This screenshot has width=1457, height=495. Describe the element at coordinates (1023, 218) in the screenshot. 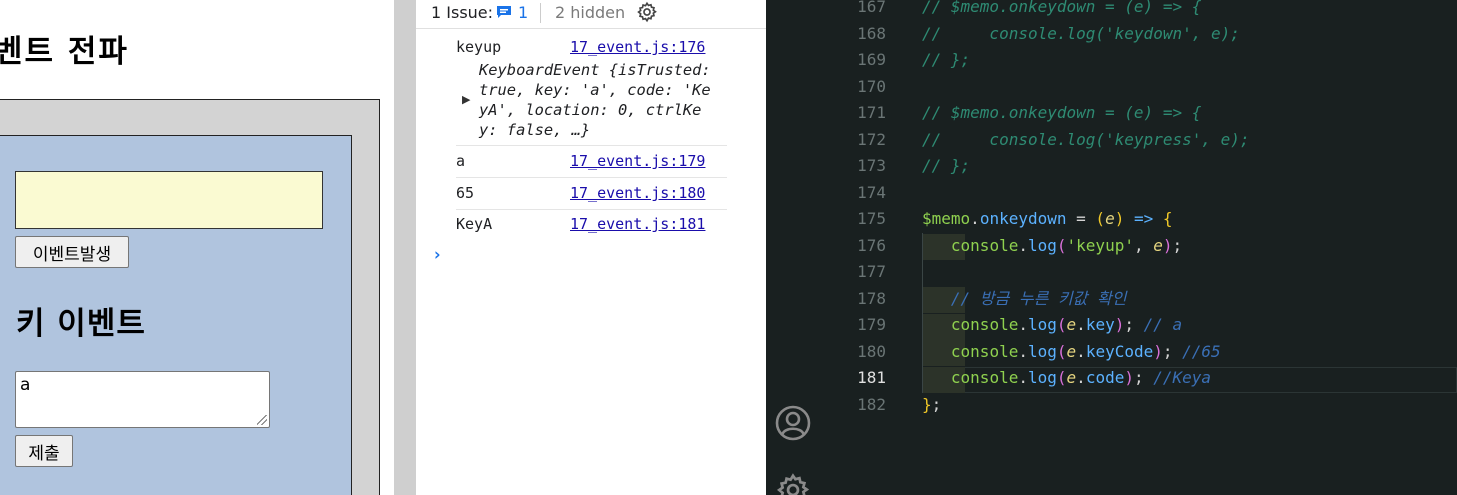

I see `token-property: onkeydown` at that location.